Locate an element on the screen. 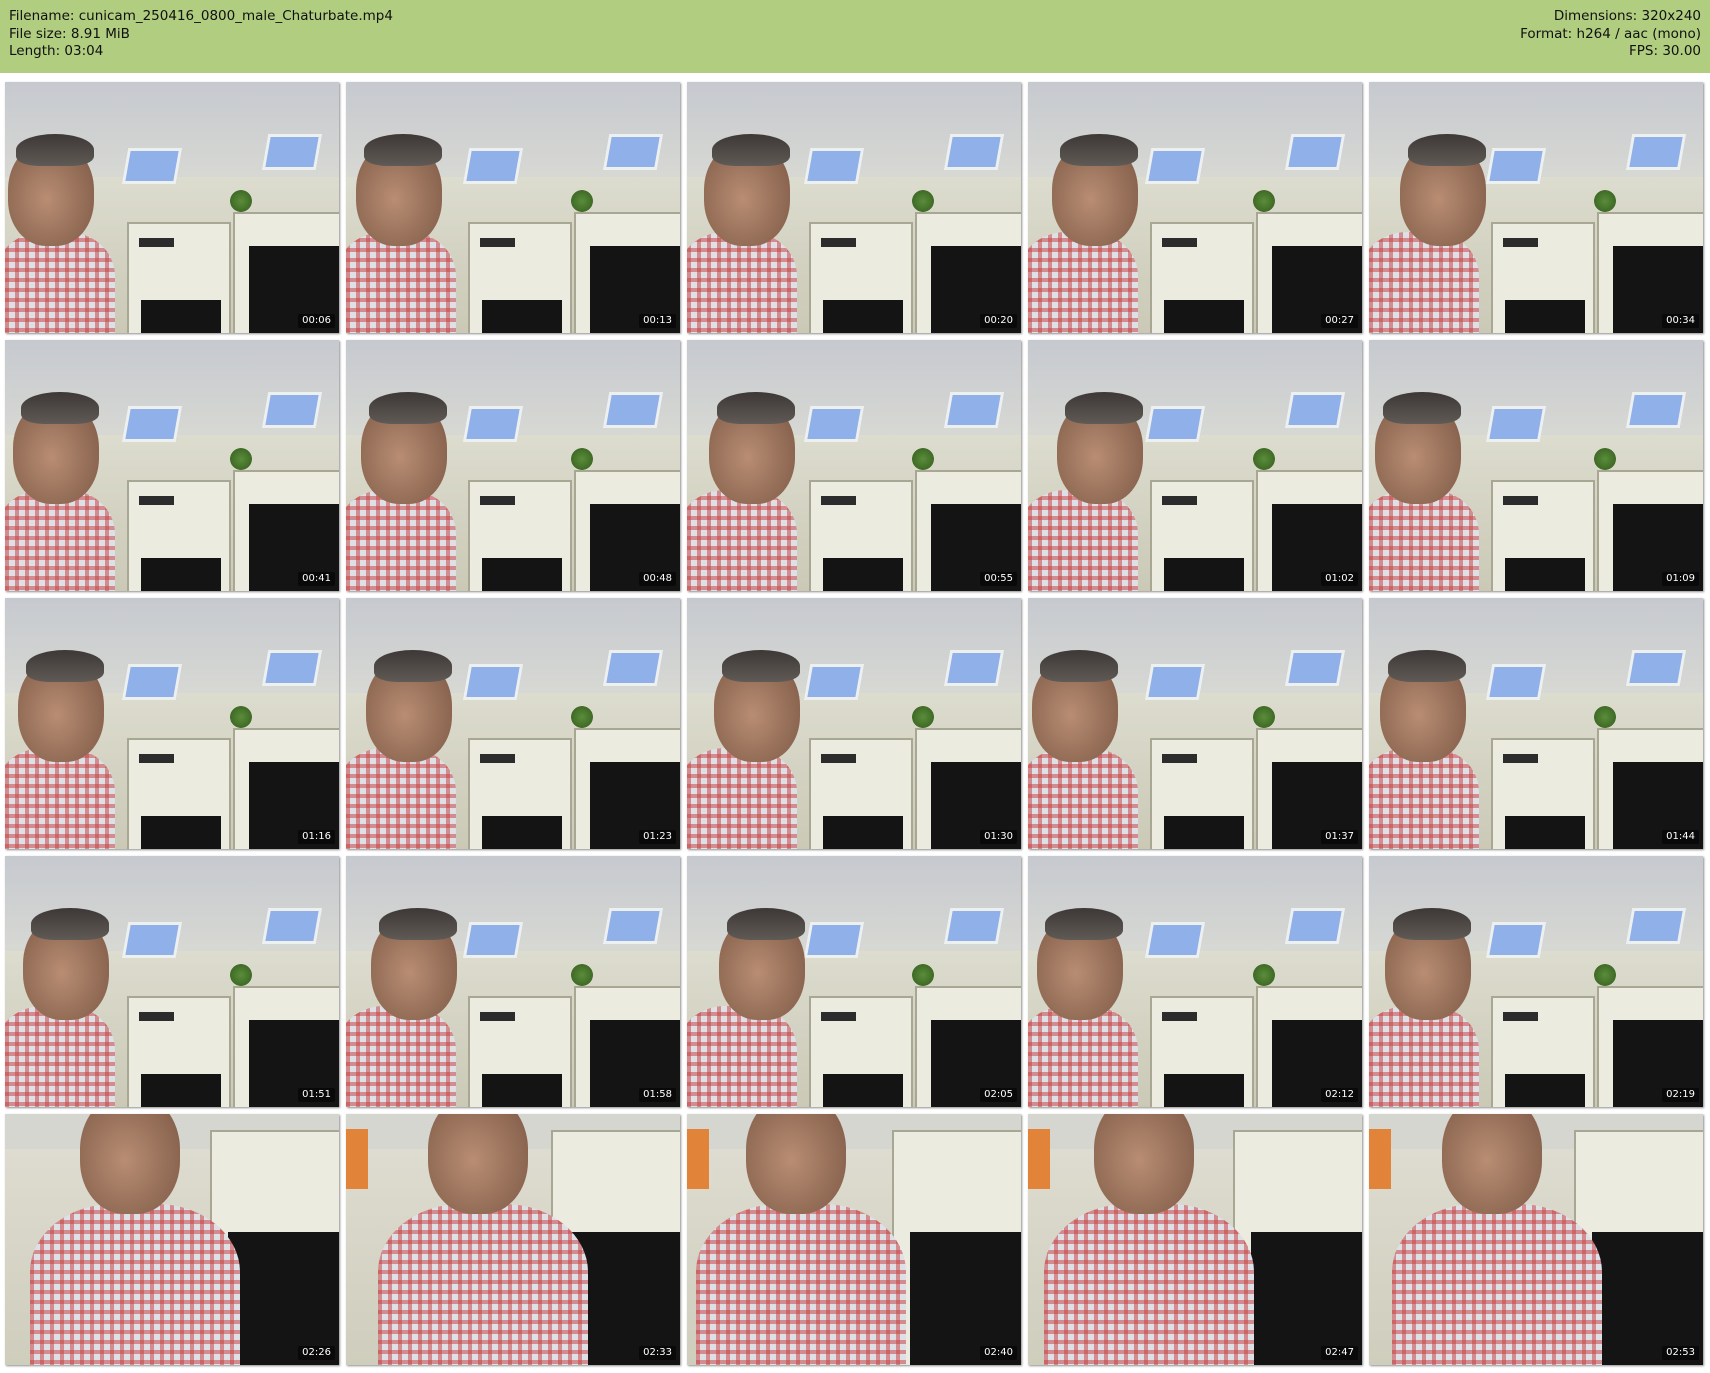 The height and width of the screenshot is (1373, 1710). video-frame-thumbnail: 02:12 is located at coordinates (1195, 981).